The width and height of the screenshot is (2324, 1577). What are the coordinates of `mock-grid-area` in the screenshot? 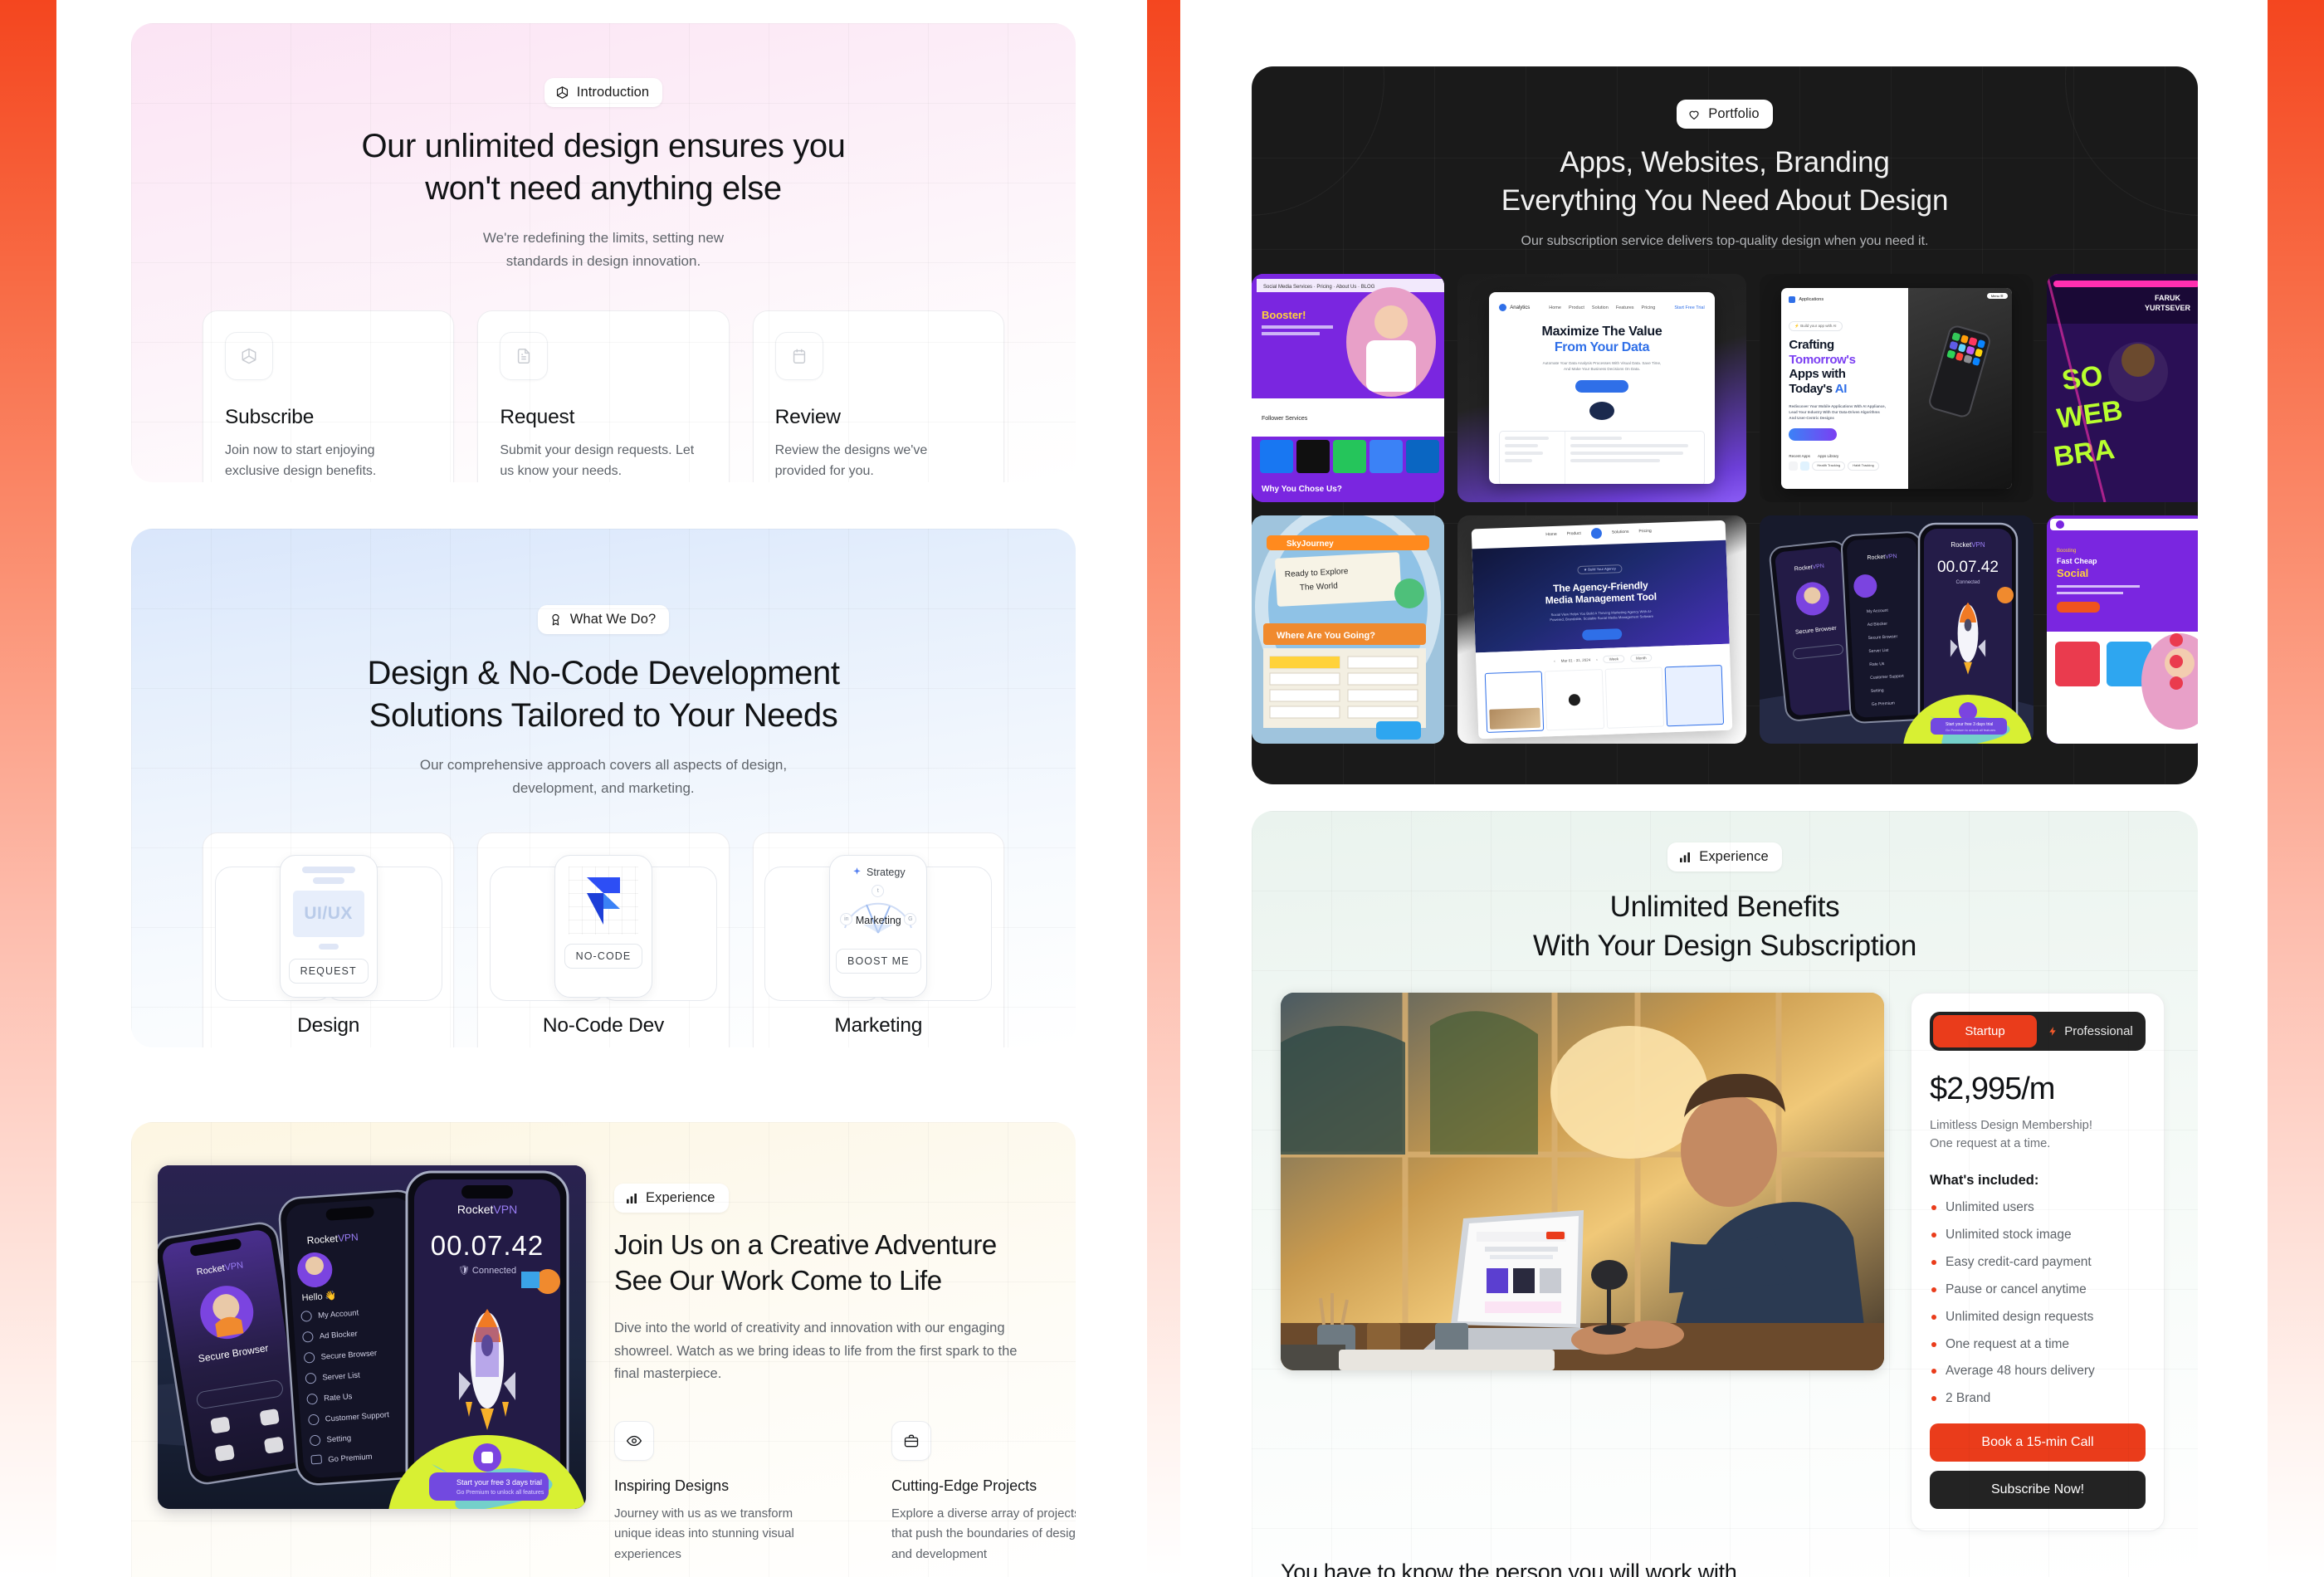 It's located at (603, 901).